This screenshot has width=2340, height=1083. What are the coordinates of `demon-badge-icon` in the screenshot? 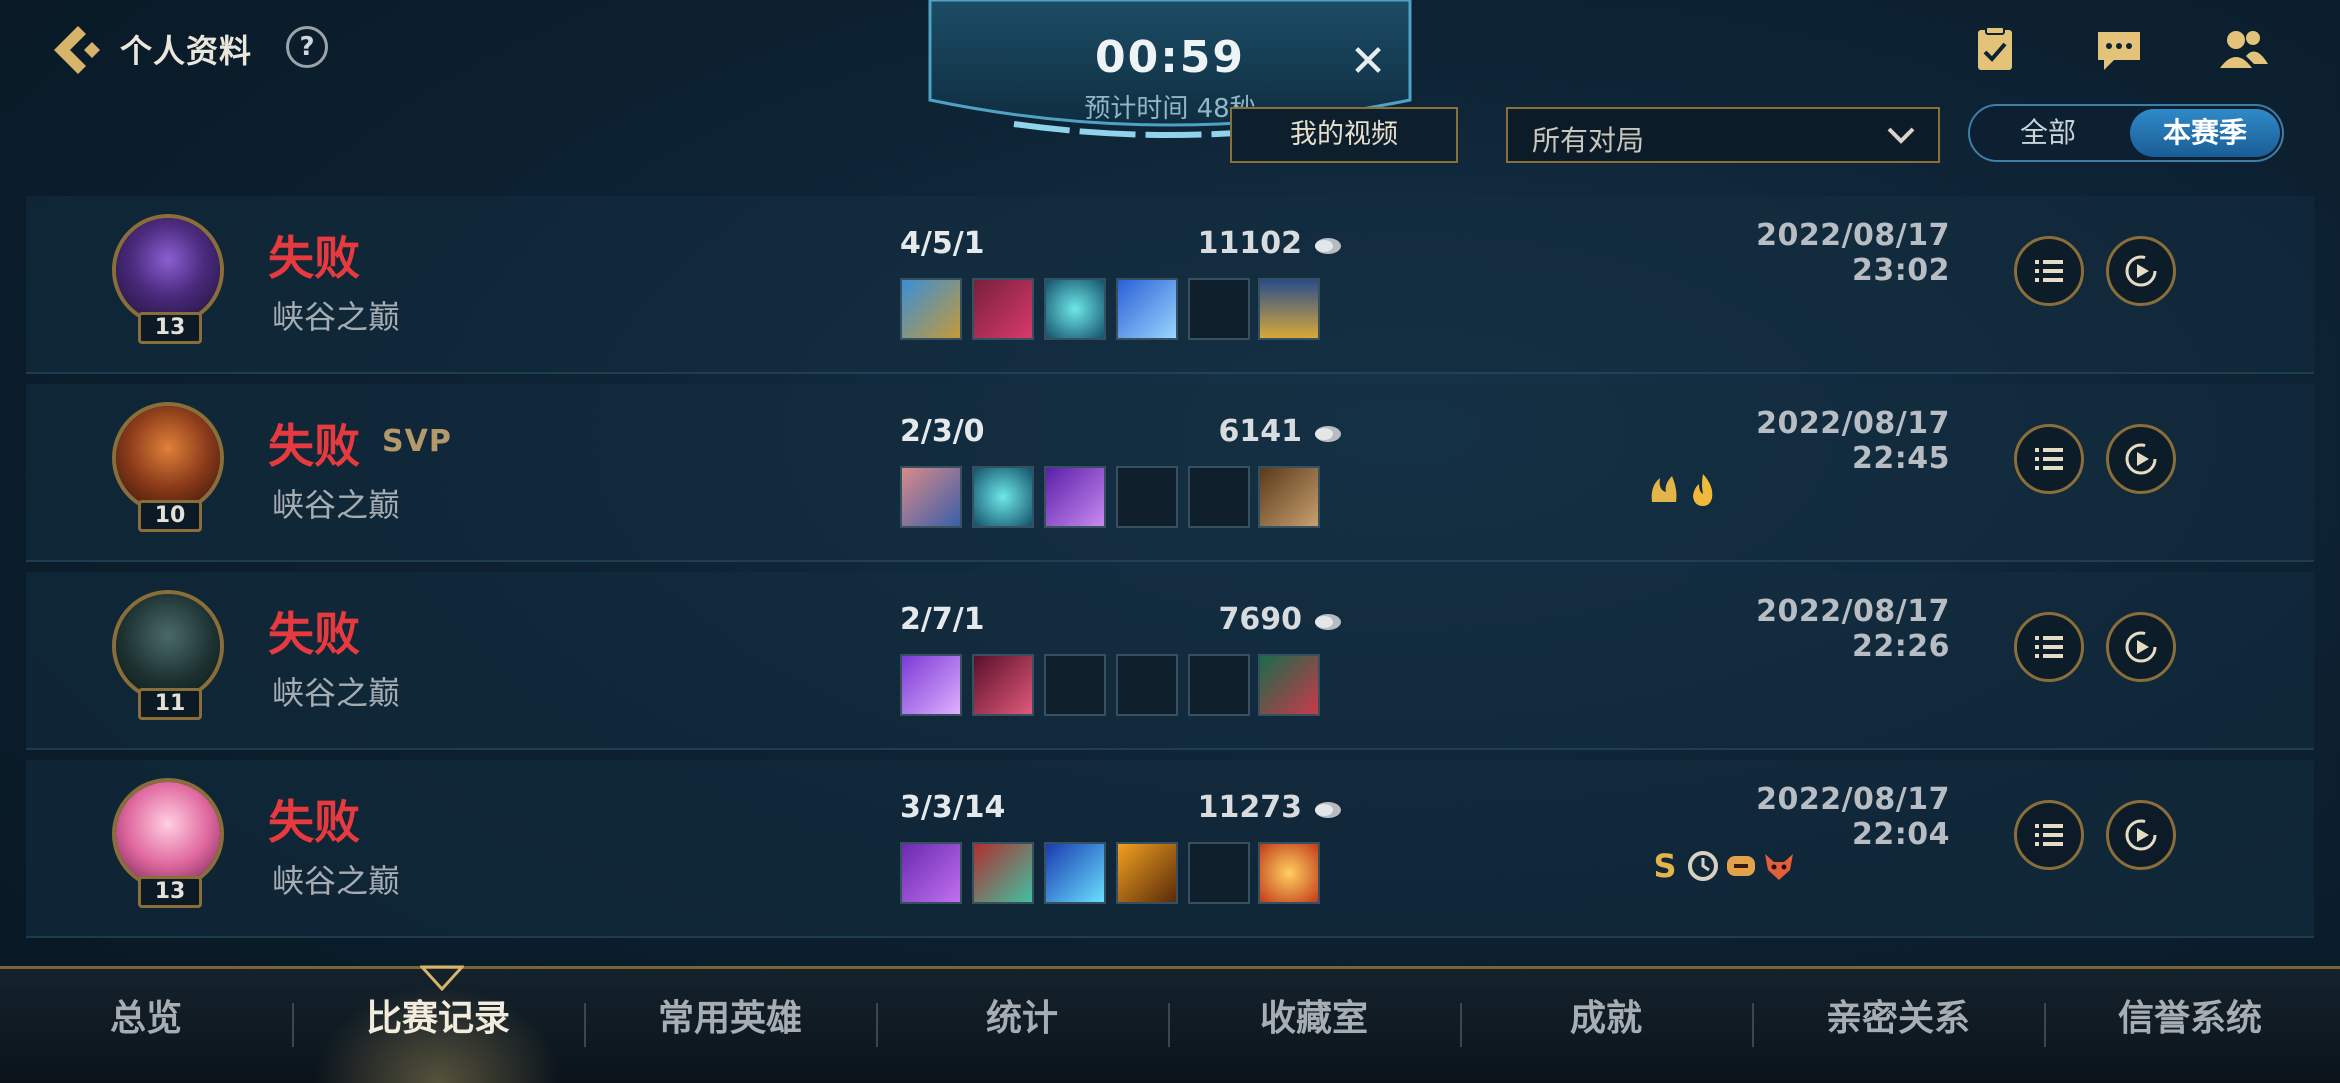 It's located at (1779, 867).